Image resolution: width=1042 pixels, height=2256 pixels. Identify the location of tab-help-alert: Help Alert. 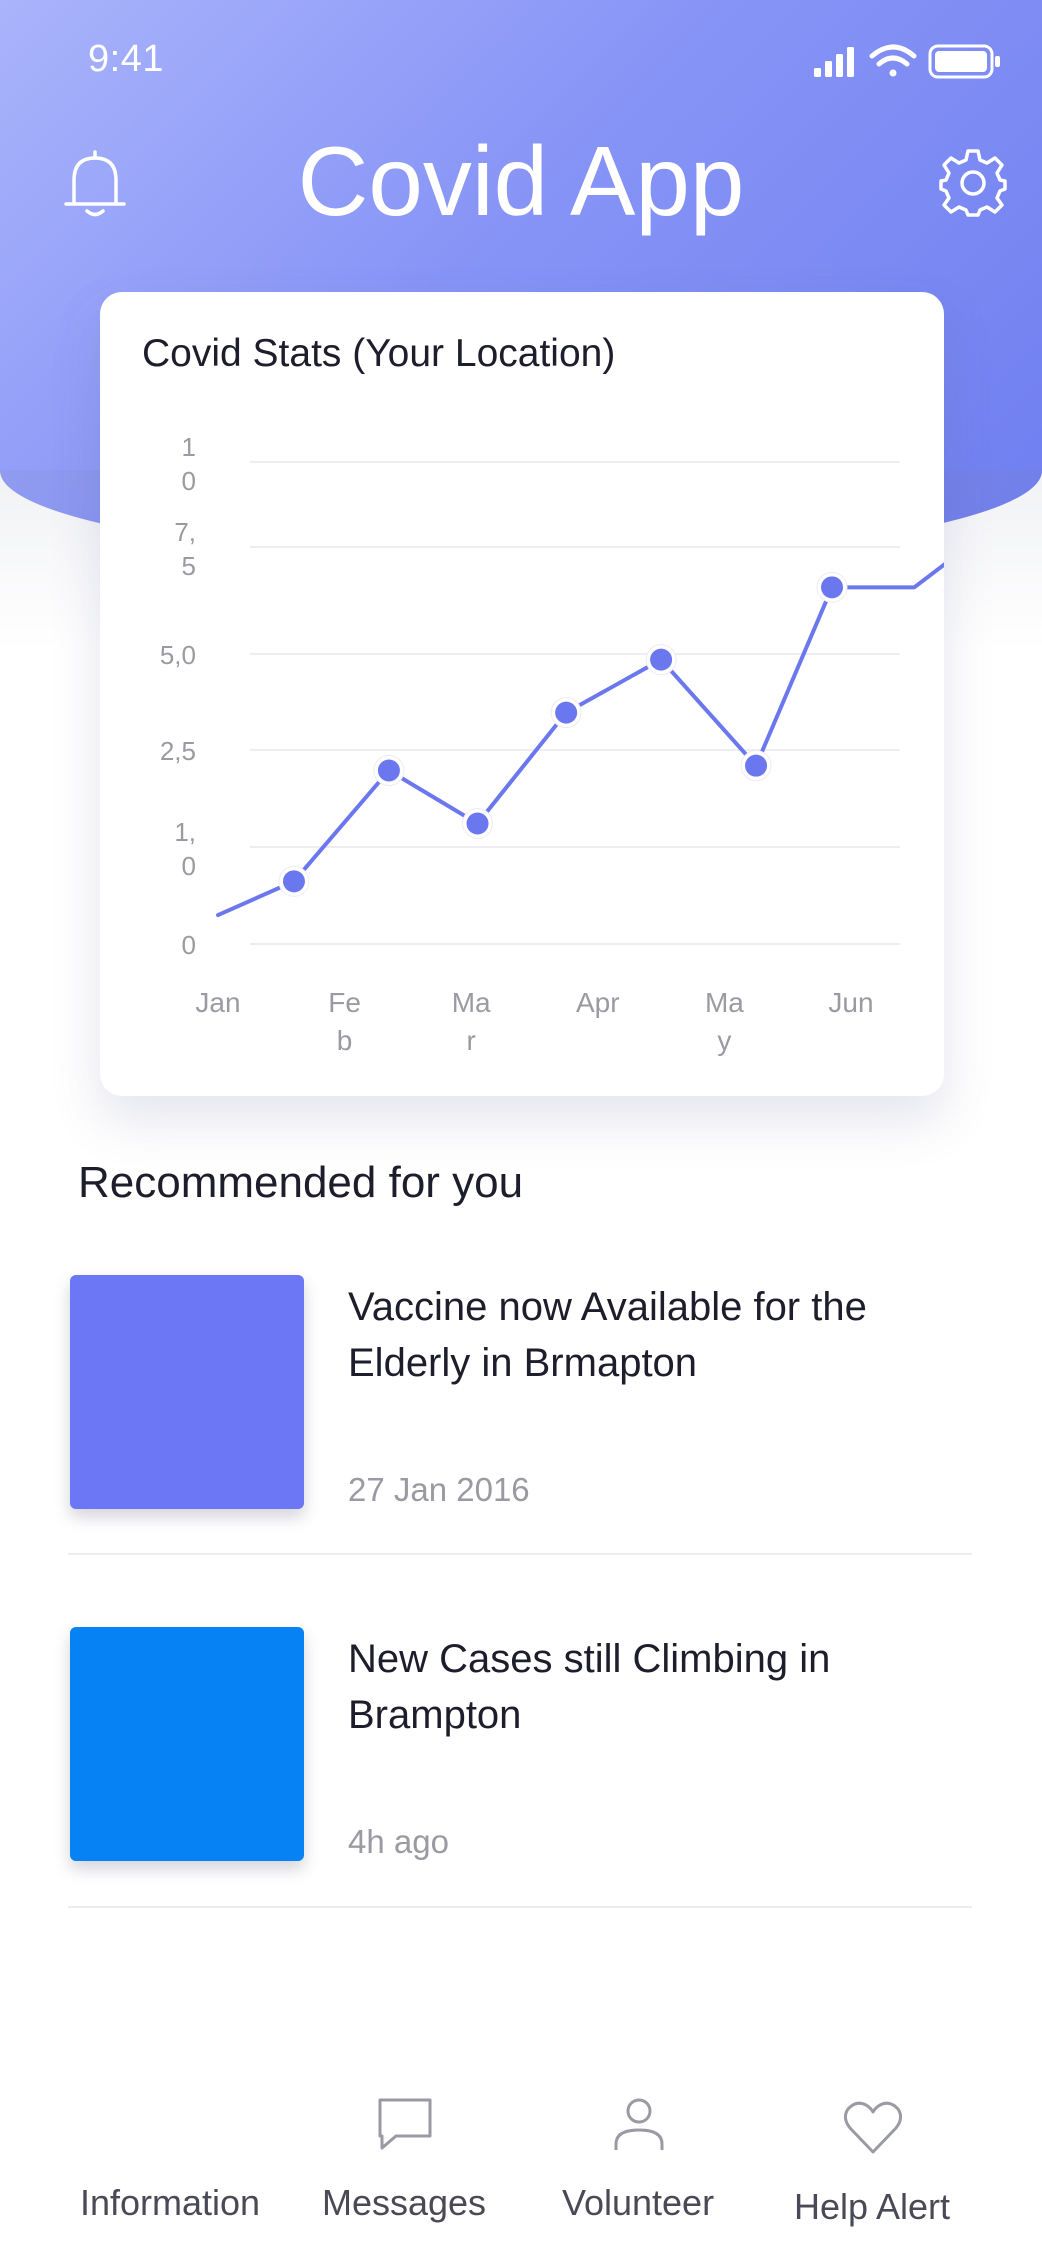
(872, 2168).